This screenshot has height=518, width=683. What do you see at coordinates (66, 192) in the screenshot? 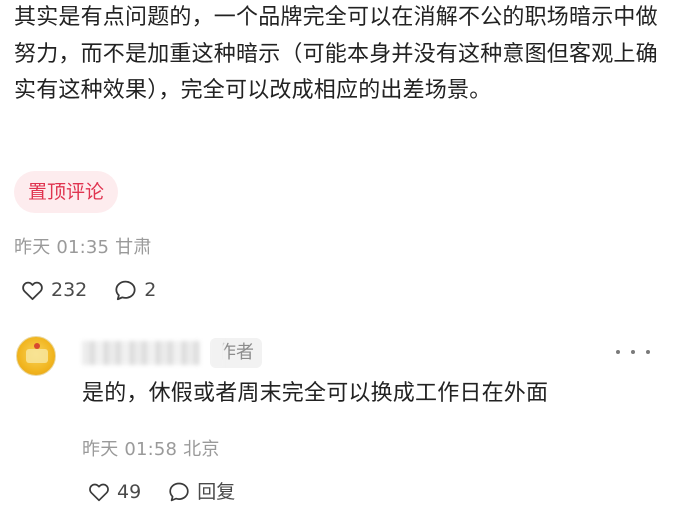
I see `pinned-badge: 置顶评论` at bounding box center [66, 192].